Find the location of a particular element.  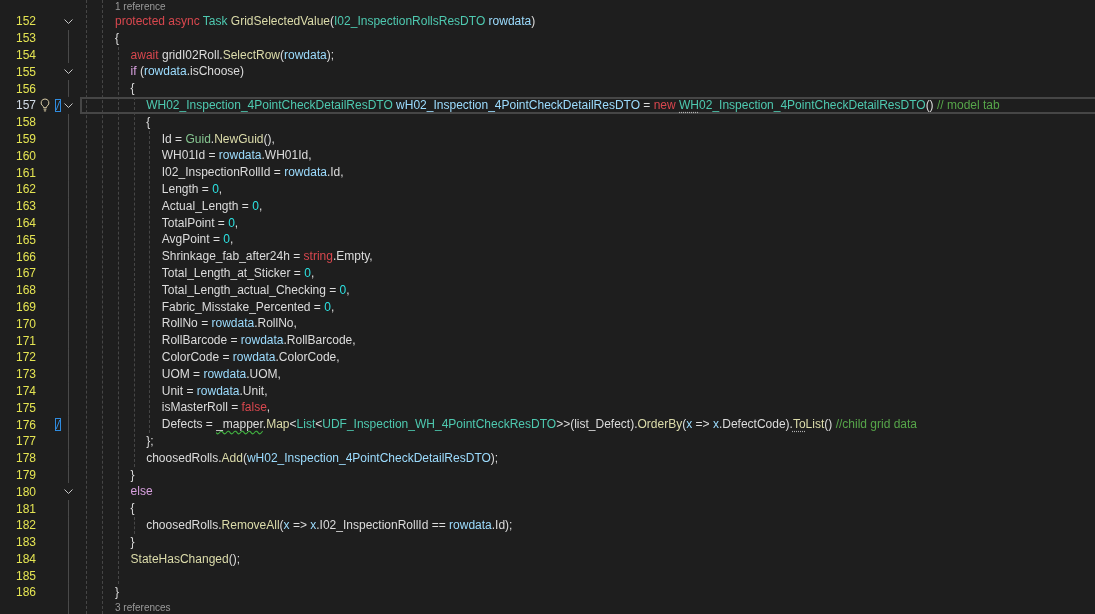

line-number: 174 is located at coordinates (25, 390).